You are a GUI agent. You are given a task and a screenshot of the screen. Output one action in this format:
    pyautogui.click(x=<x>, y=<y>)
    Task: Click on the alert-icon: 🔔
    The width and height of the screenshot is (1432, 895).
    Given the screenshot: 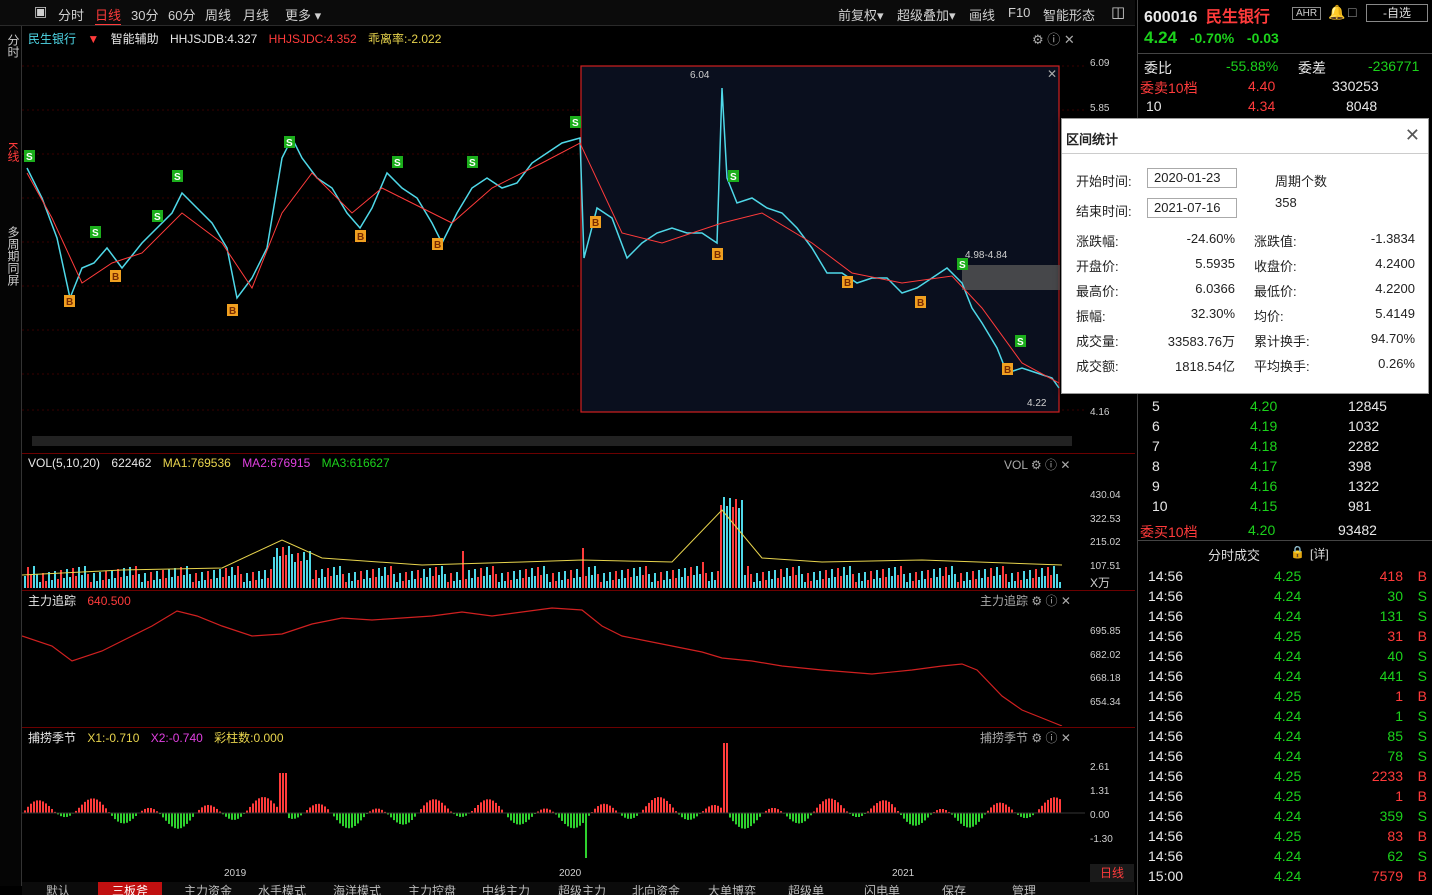 What is the action you would take?
    pyautogui.click(x=1336, y=12)
    